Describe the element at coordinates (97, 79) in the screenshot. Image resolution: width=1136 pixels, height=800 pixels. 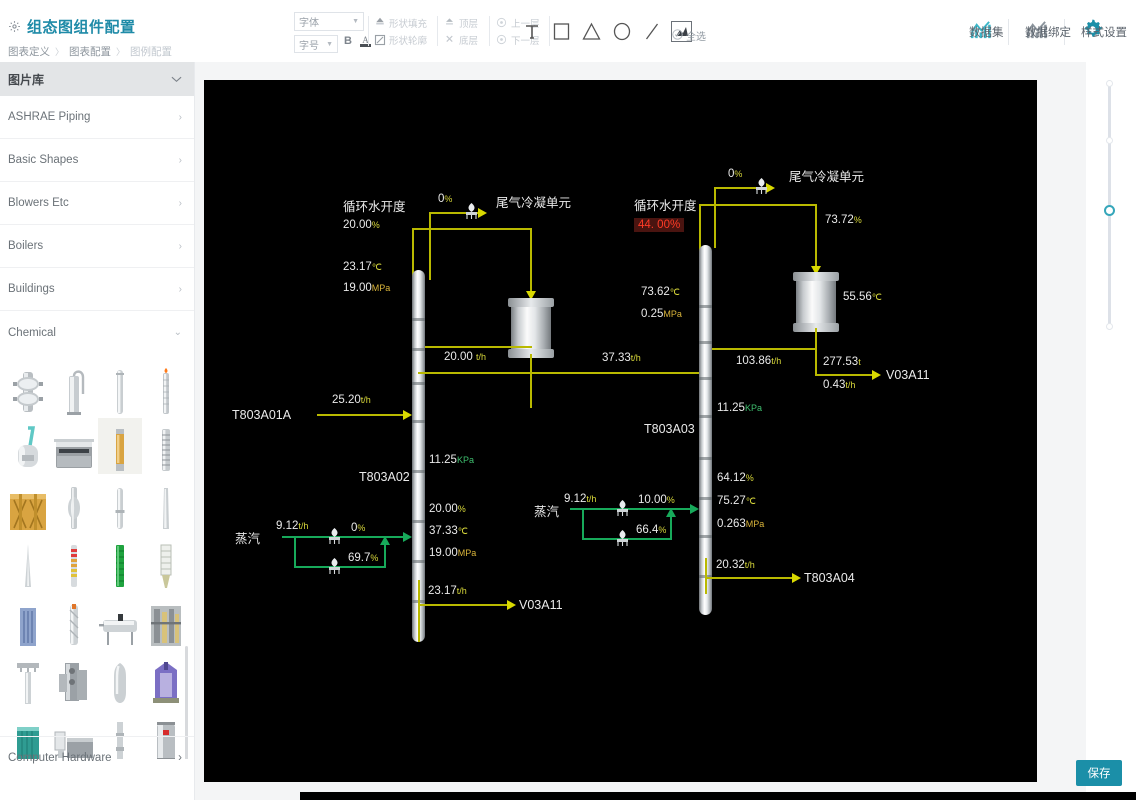
I see `library-header: 图片库` at that location.